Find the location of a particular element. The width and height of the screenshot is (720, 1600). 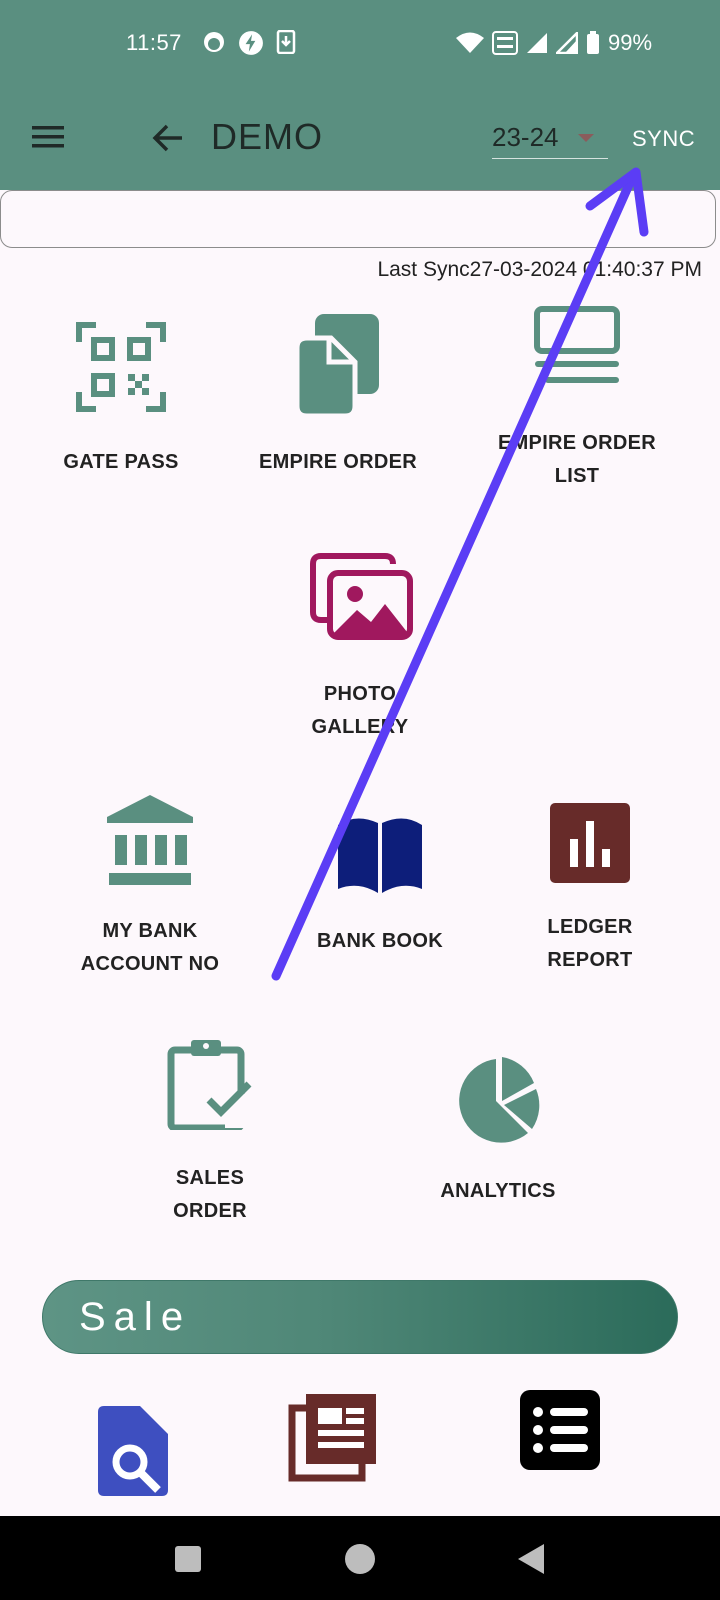

tile-bank-book: BANK BOOK is located at coordinates (380, 886).